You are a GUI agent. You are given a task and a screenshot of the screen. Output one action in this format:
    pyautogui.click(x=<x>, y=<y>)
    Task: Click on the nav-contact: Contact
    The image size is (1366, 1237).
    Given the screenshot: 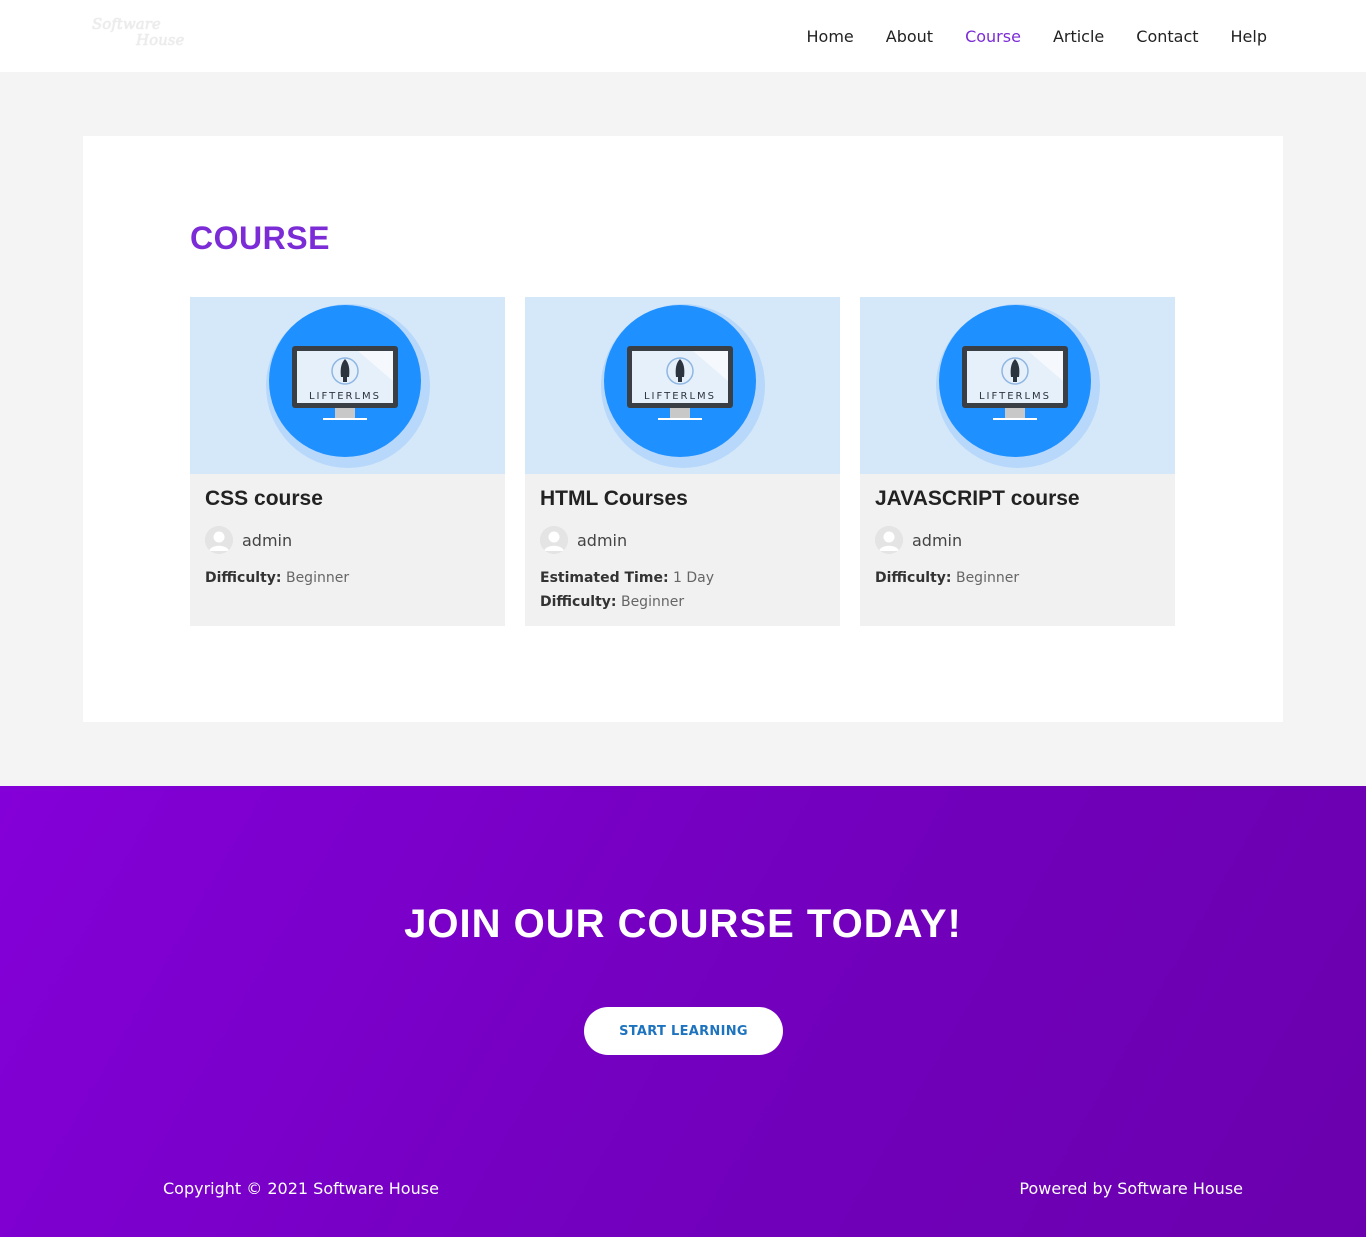 What is the action you would take?
    pyautogui.click(x=1167, y=36)
    